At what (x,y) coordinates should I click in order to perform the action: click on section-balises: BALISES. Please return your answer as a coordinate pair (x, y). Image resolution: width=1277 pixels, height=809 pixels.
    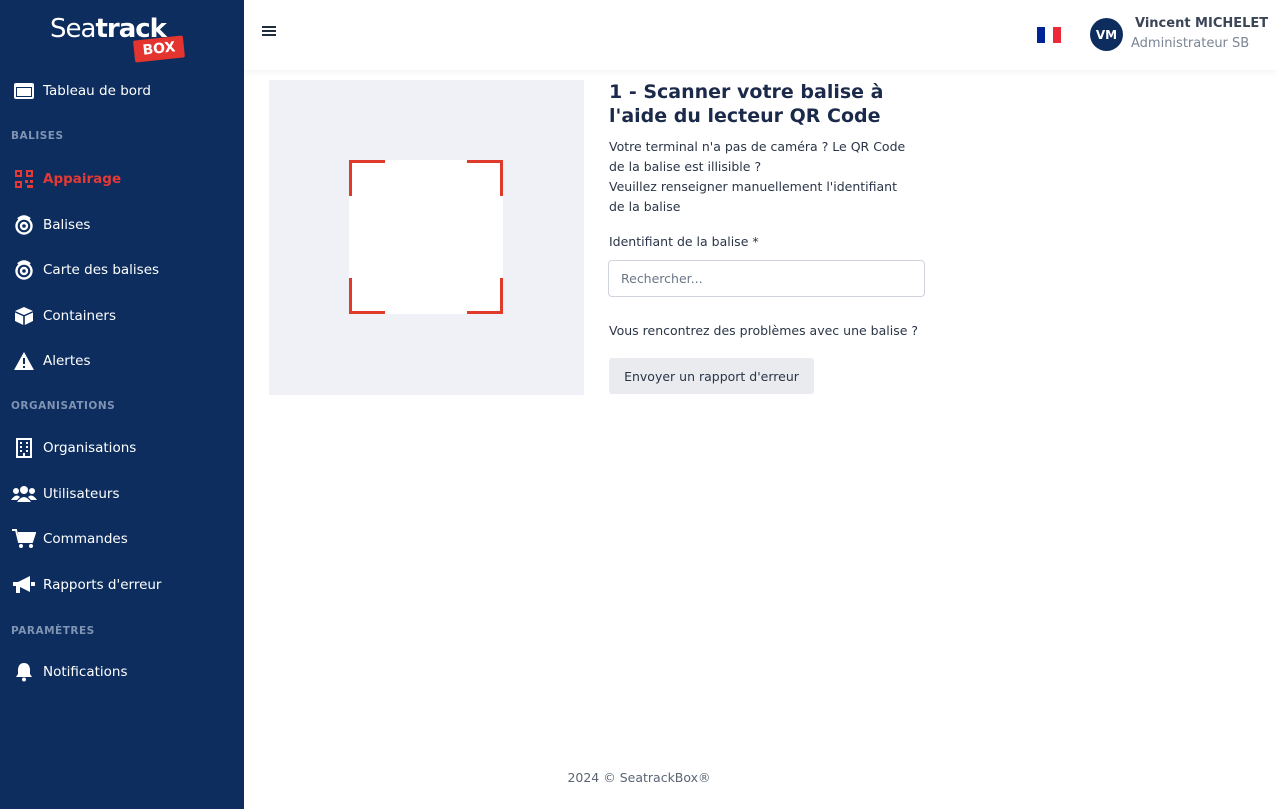
    Looking at the image, I should click on (37, 136).